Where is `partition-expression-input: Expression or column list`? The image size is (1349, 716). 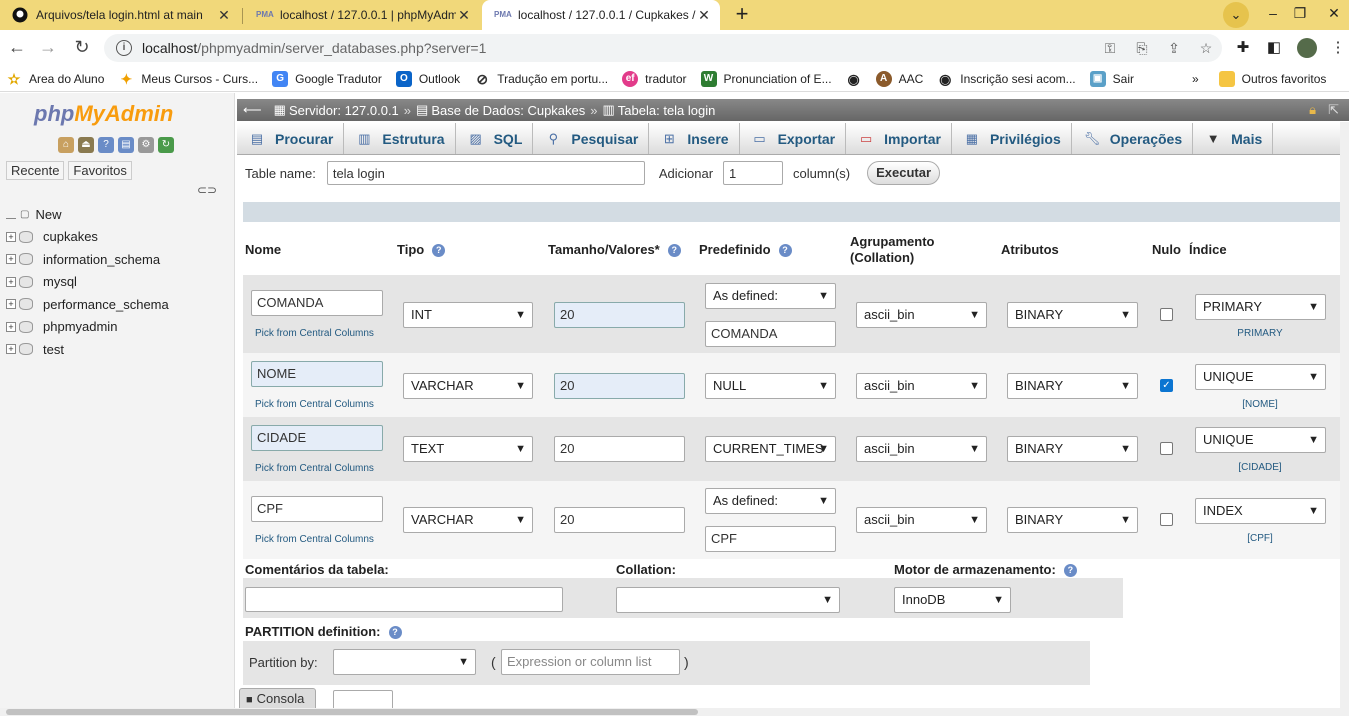
partition-expression-input: Expression or column list is located at coordinates (590, 662).